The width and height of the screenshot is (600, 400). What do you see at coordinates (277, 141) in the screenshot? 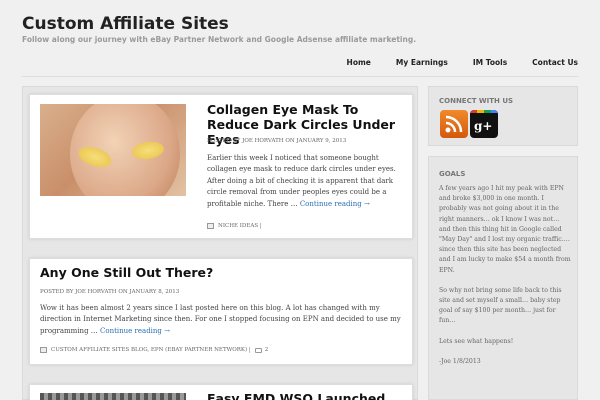
I see `post-meta: POSTED BY JOE HORVATH ON JANUARY 9, 2013` at bounding box center [277, 141].